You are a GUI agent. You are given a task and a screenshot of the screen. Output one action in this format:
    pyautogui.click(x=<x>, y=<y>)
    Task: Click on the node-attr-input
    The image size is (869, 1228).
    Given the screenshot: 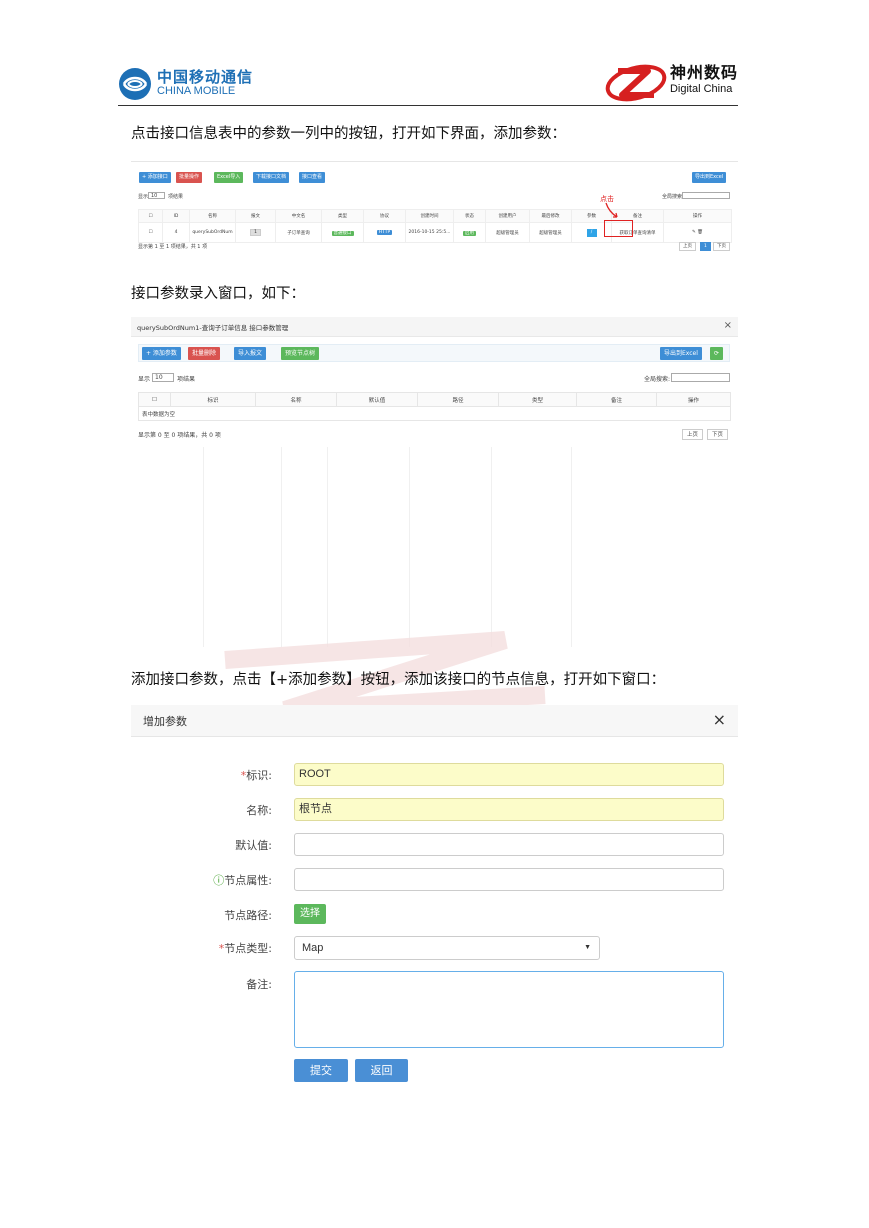 What is the action you would take?
    pyautogui.click(x=509, y=879)
    